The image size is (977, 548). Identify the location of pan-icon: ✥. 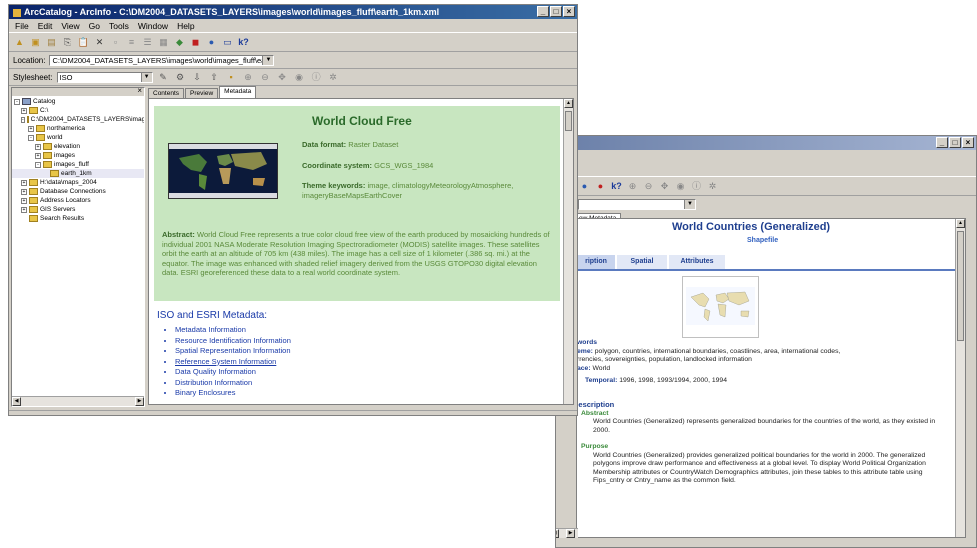
(282, 77).